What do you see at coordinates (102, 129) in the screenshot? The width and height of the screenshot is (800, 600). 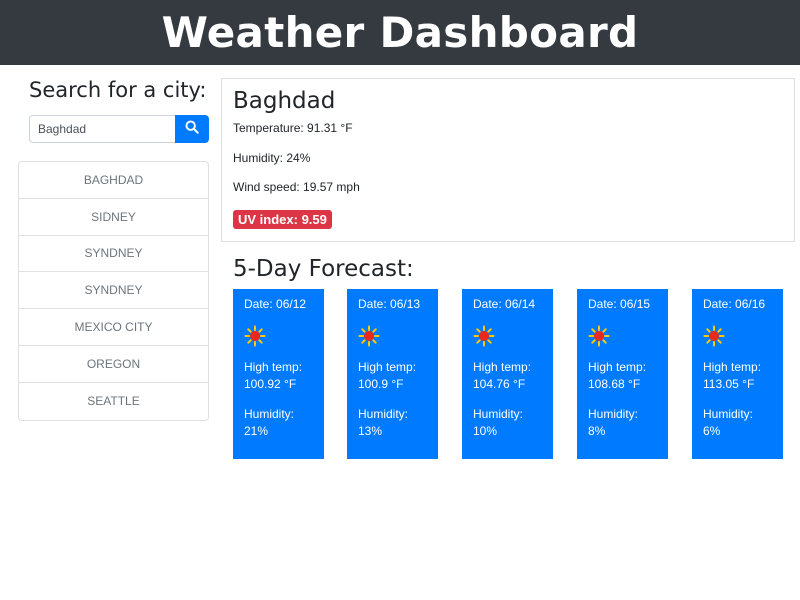 I see `city-search-input` at bounding box center [102, 129].